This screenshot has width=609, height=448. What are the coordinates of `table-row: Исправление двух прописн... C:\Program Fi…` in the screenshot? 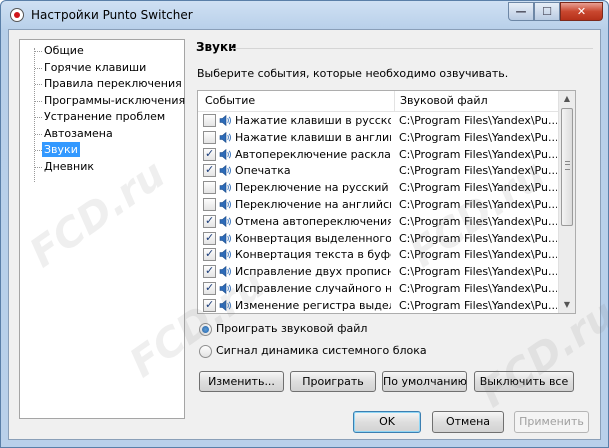 It's located at (378, 271).